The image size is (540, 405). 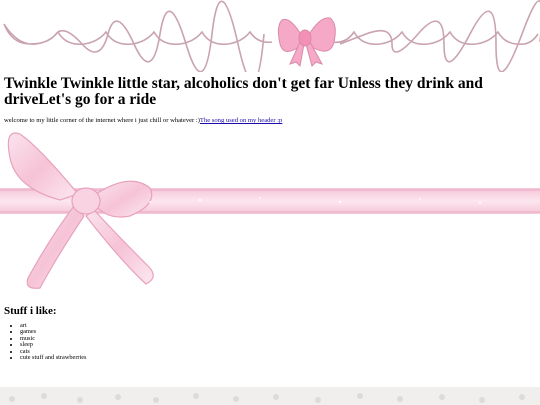 I want to click on song-link: The song used on my header :p, so click(x=241, y=120).